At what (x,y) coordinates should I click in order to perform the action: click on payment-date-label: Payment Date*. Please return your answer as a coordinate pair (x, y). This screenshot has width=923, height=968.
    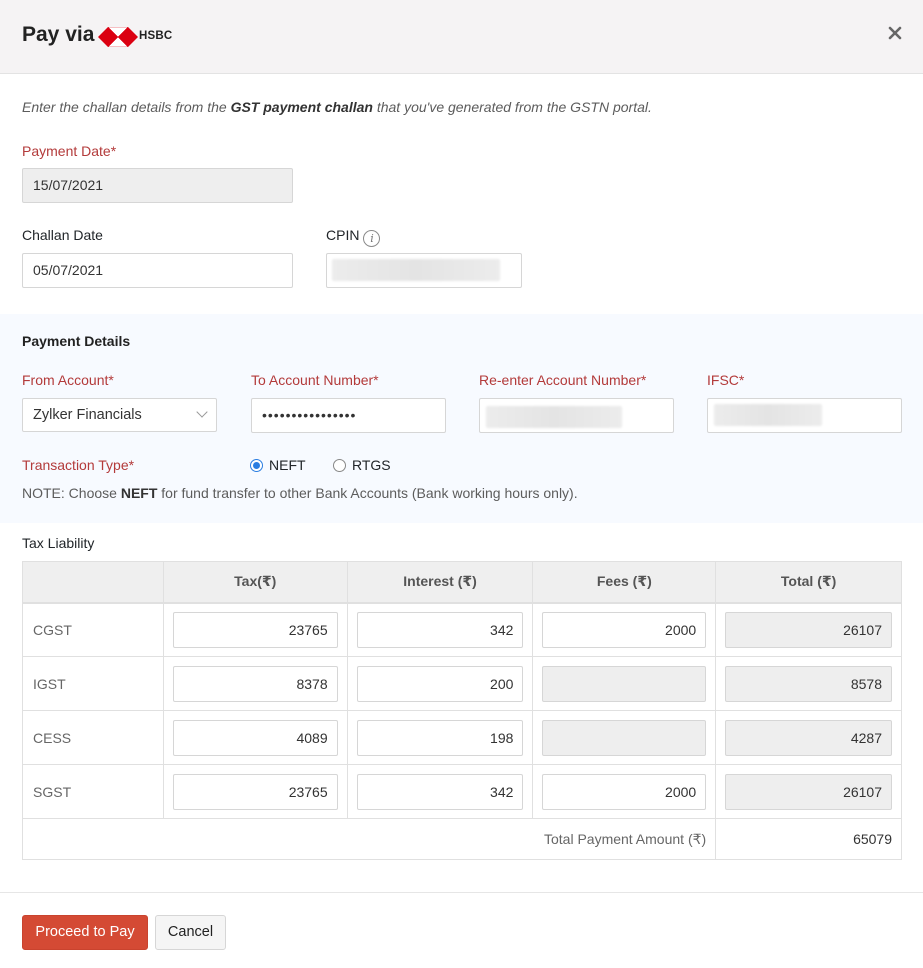
    Looking at the image, I should click on (69, 151).